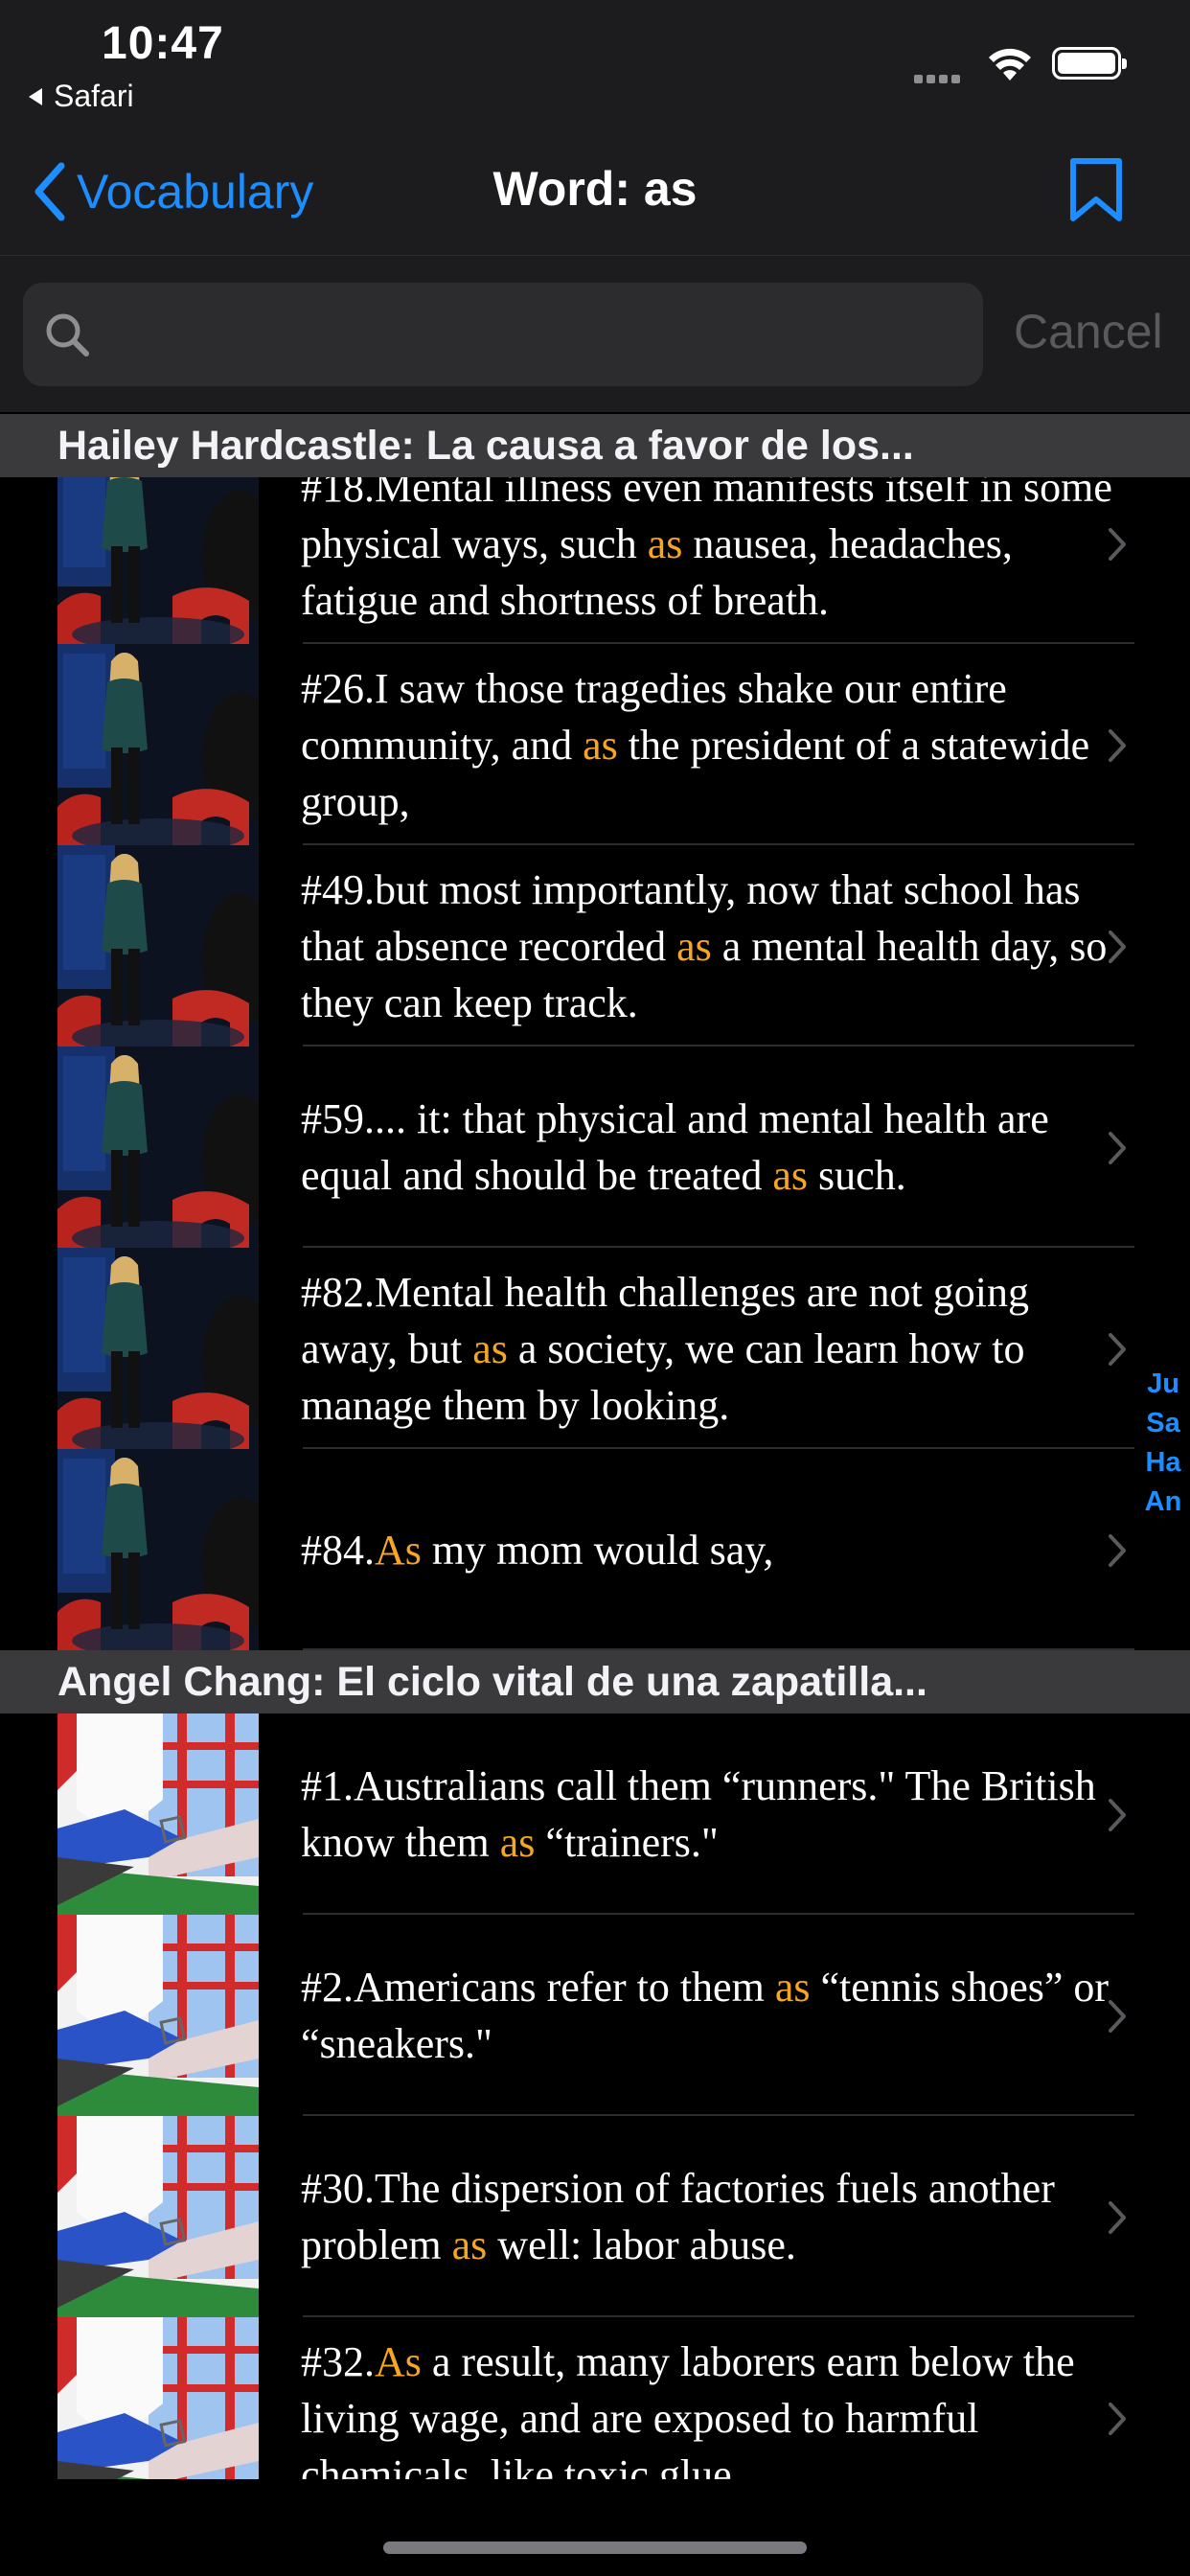  I want to click on wifi-icon, so click(1010, 64).